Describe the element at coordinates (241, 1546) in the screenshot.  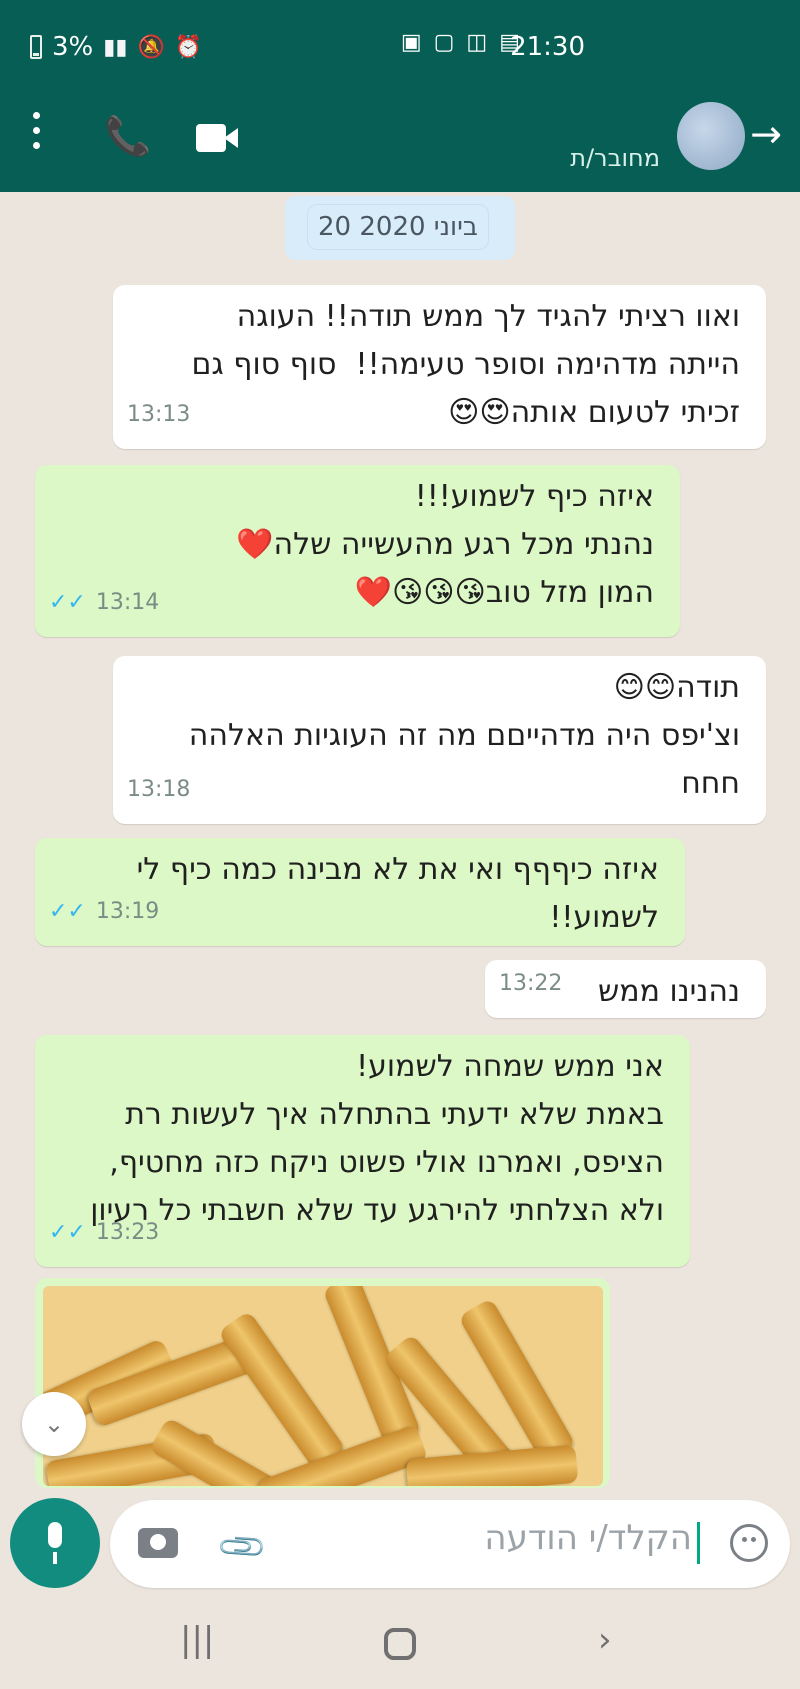
I see `paperclip-icon: 📎` at that location.